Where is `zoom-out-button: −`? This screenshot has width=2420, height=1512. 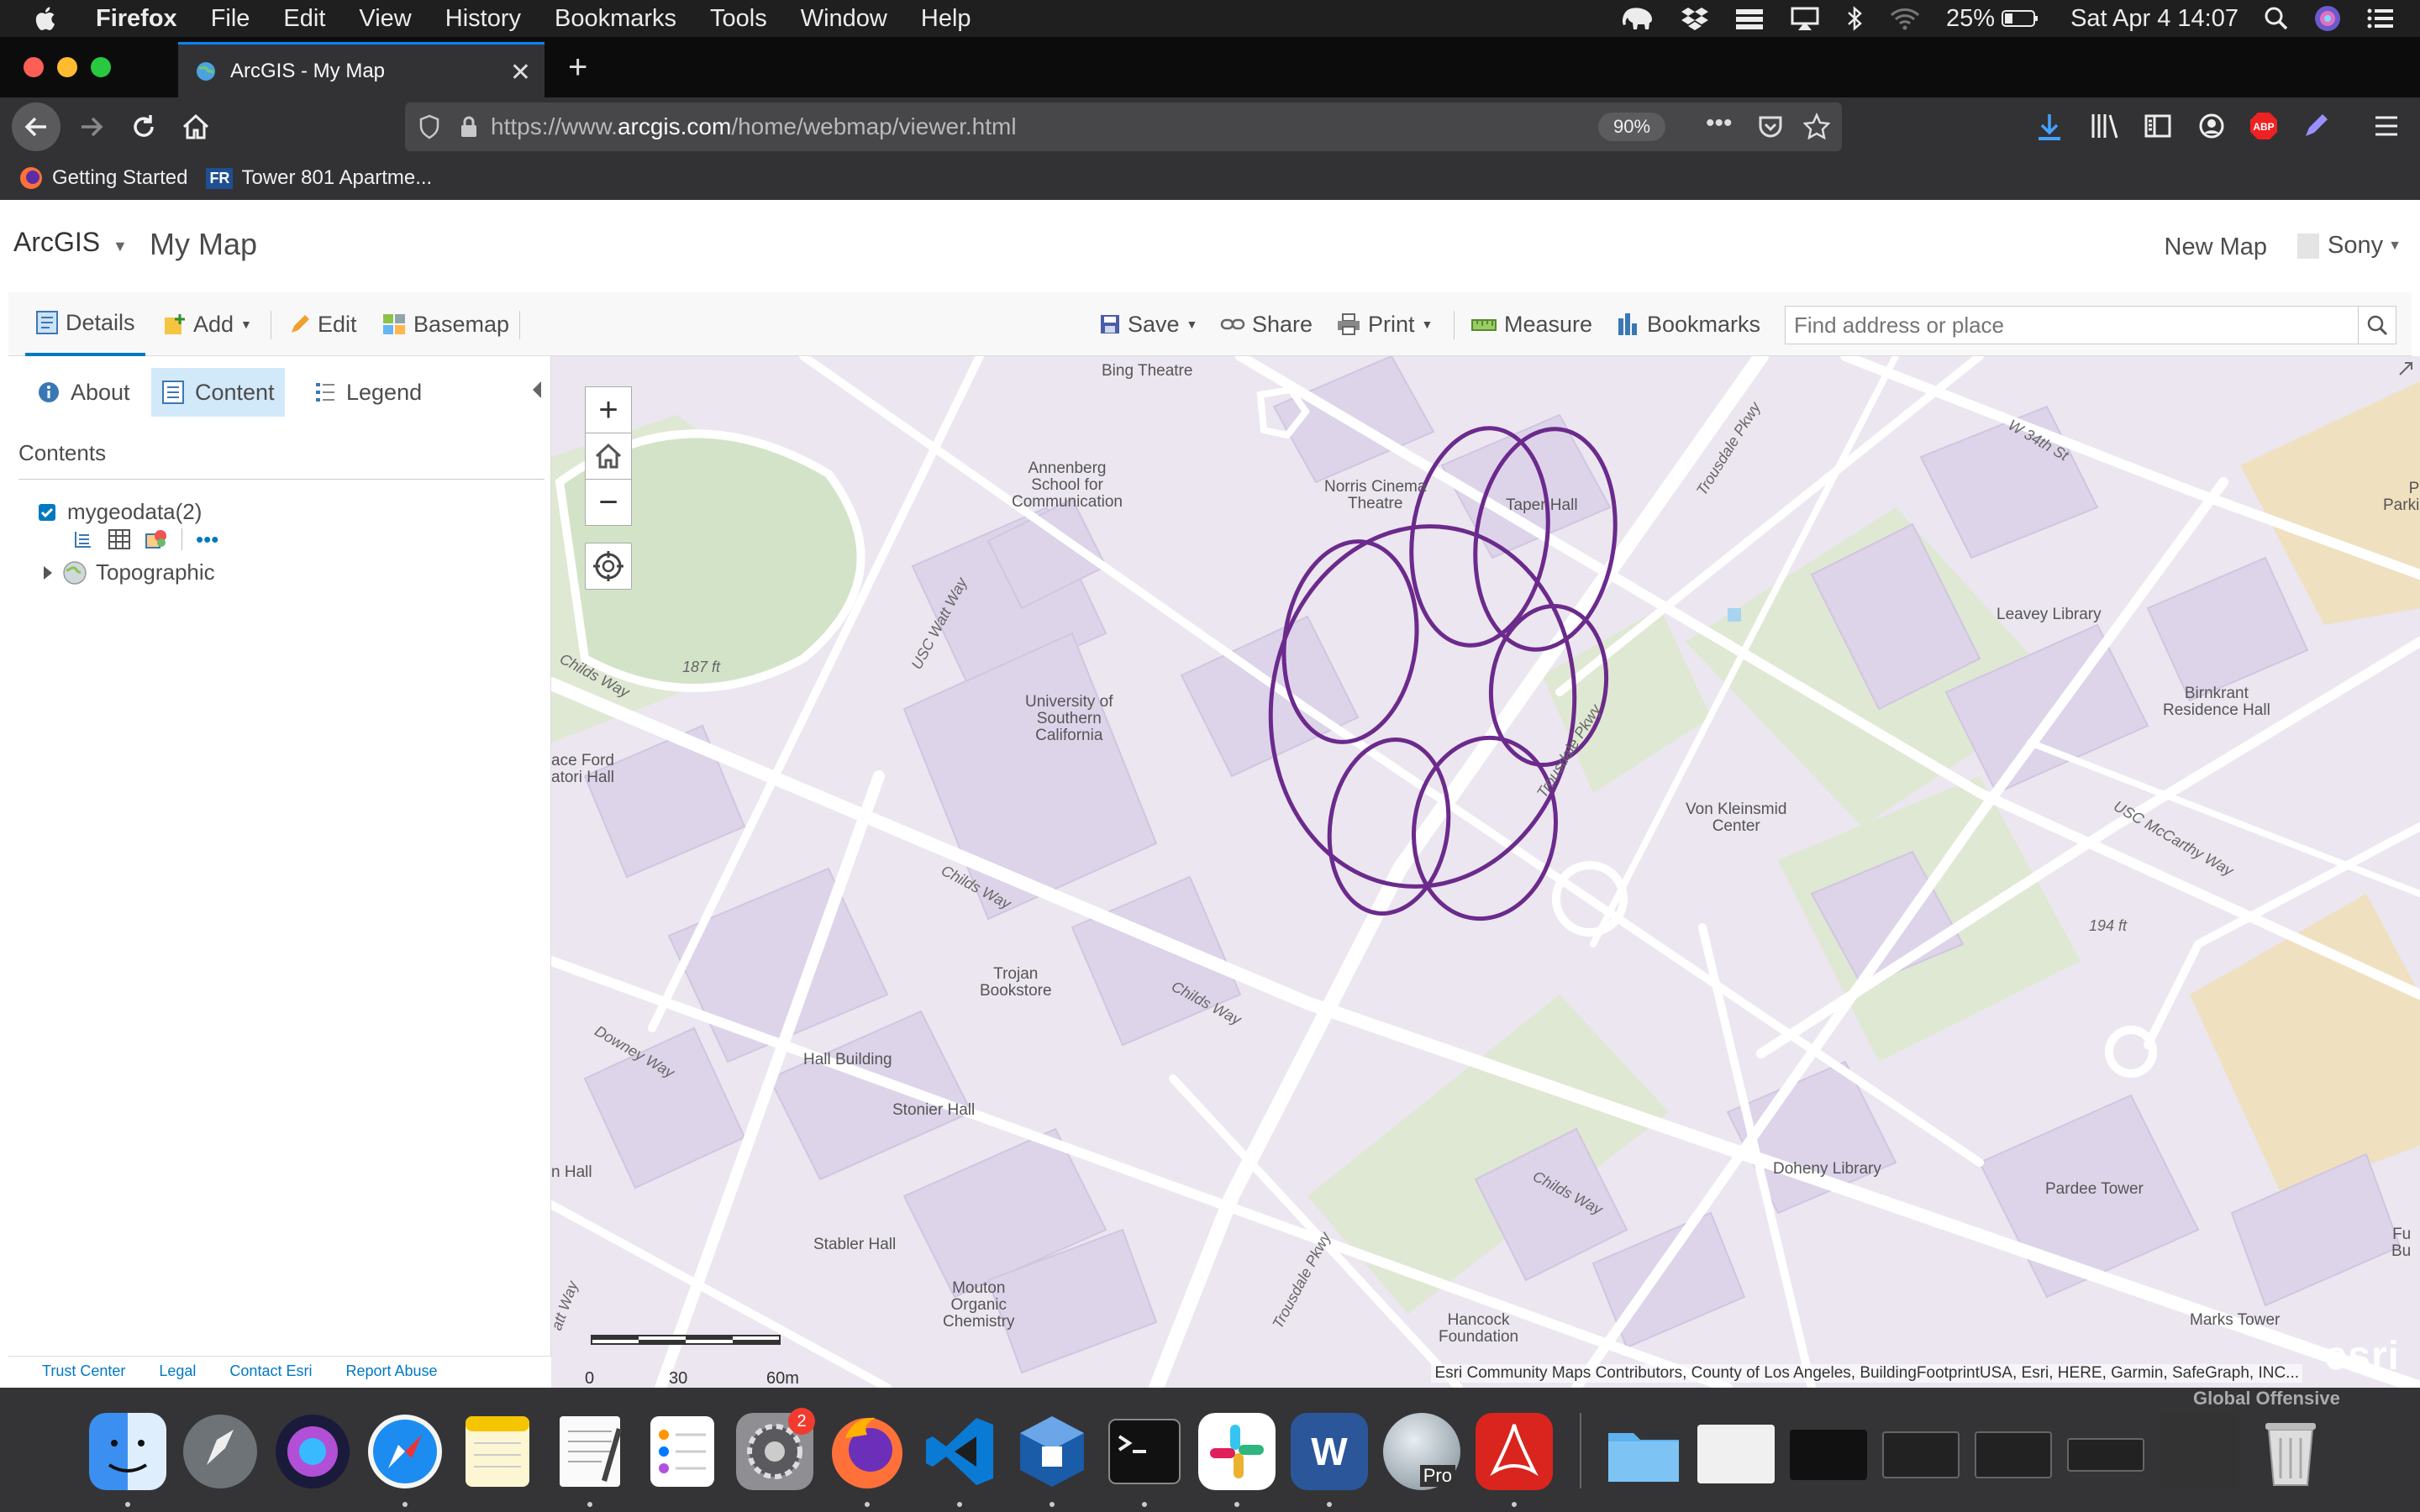
zoom-out-button: − is located at coordinates (608, 502).